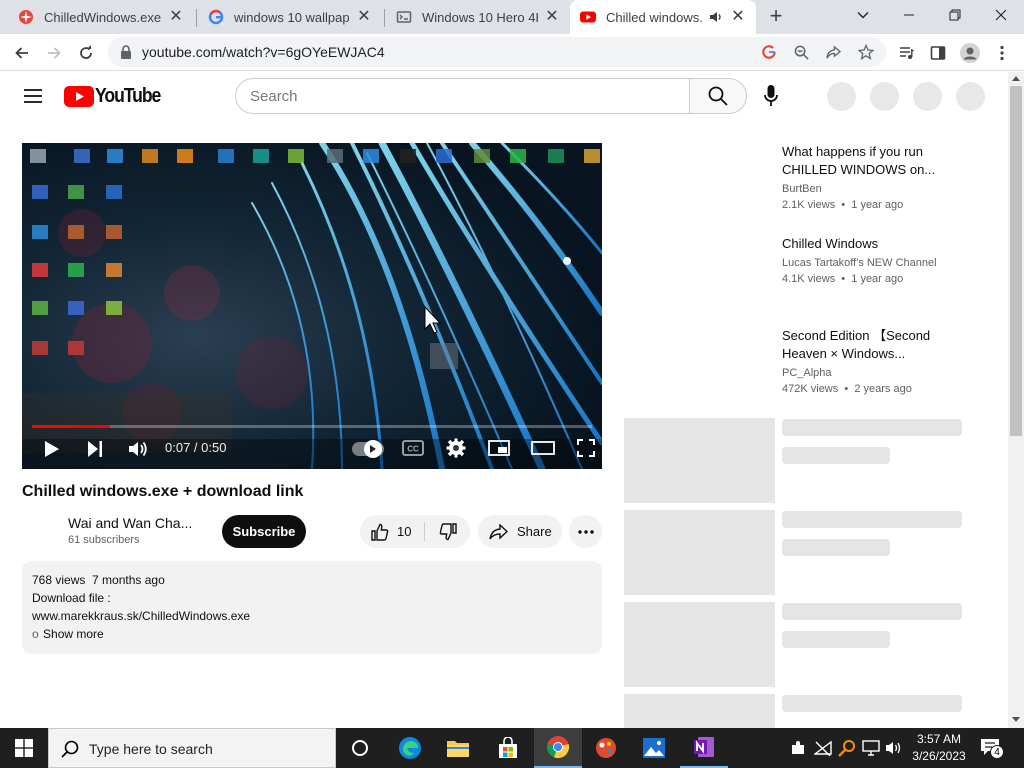 Image resolution: width=1024 pixels, height=768 pixels. I want to click on zoom-icon, so click(801, 52).